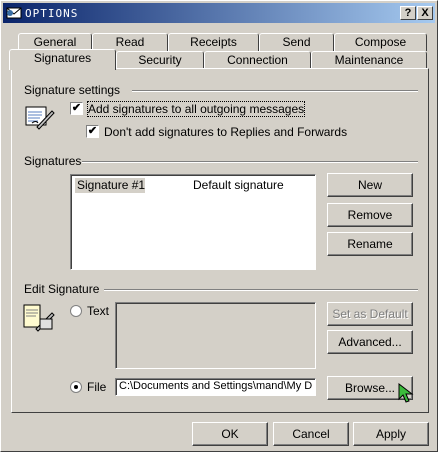 This screenshot has width=438, height=452. Describe the element at coordinates (408, 13) in the screenshot. I see `help-button: ?` at that location.